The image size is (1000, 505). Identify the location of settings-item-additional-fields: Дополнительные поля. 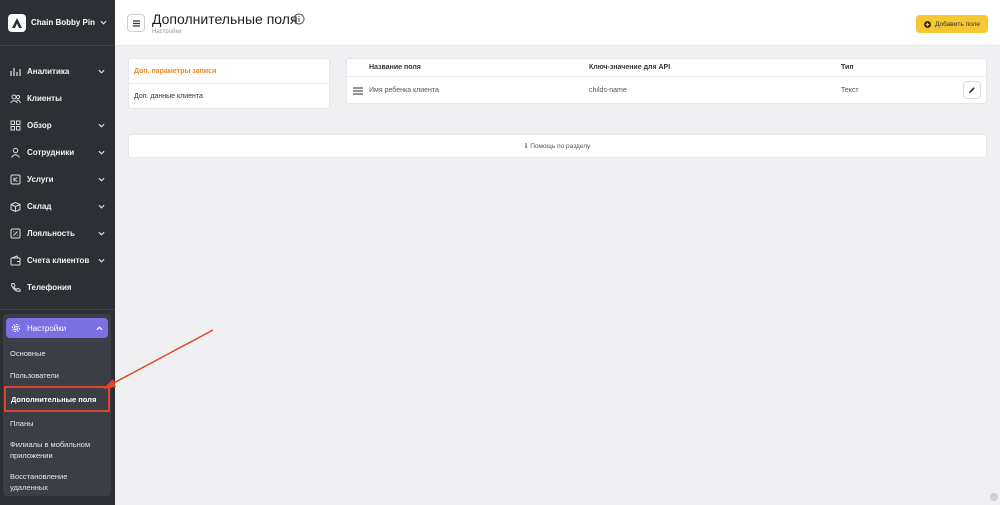
(57, 399).